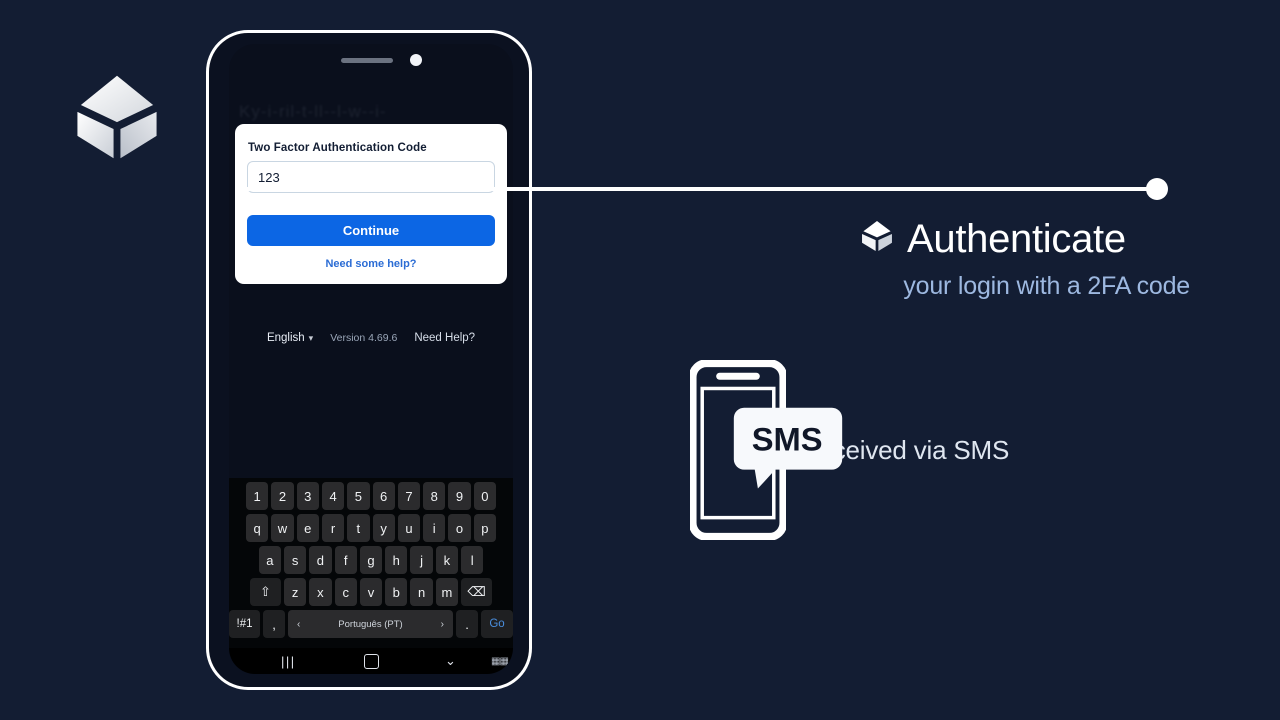 The width and height of the screenshot is (1280, 720). What do you see at coordinates (345, 560) in the screenshot?
I see `key-f: f` at bounding box center [345, 560].